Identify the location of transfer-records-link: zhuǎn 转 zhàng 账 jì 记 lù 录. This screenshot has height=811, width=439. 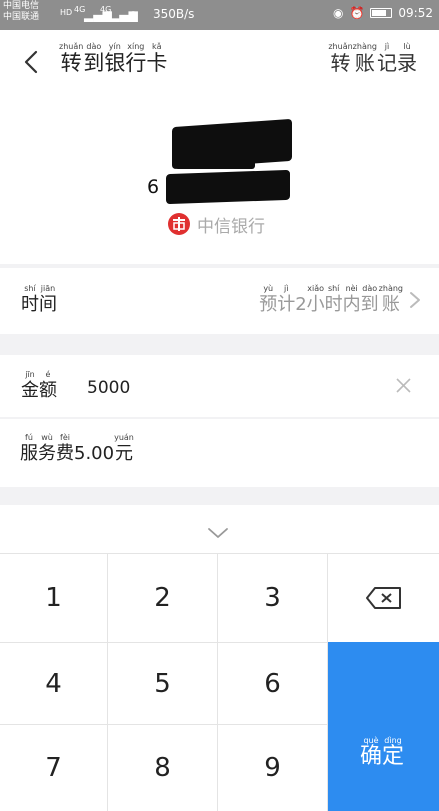
(372, 58).